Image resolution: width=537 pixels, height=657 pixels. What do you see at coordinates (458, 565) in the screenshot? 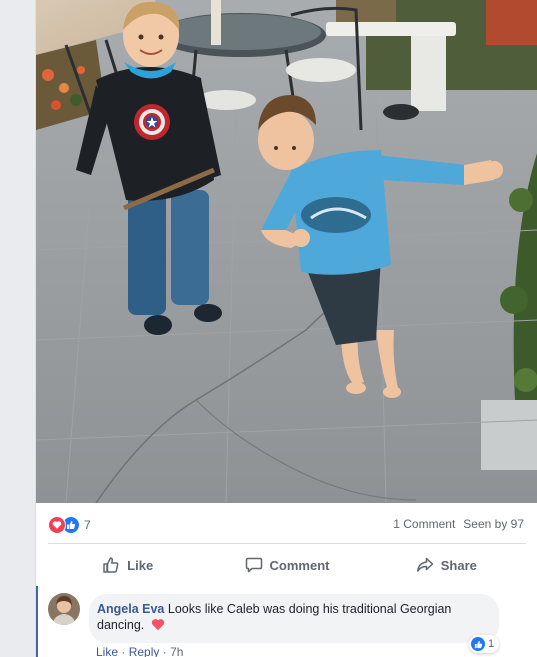
I see `share-button-label: Share` at bounding box center [458, 565].